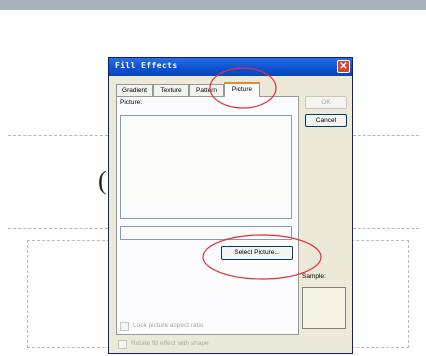 This screenshot has height=356, width=426. What do you see at coordinates (386, 135) in the screenshot?
I see `slide-guide-line-top-right` at bounding box center [386, 135].